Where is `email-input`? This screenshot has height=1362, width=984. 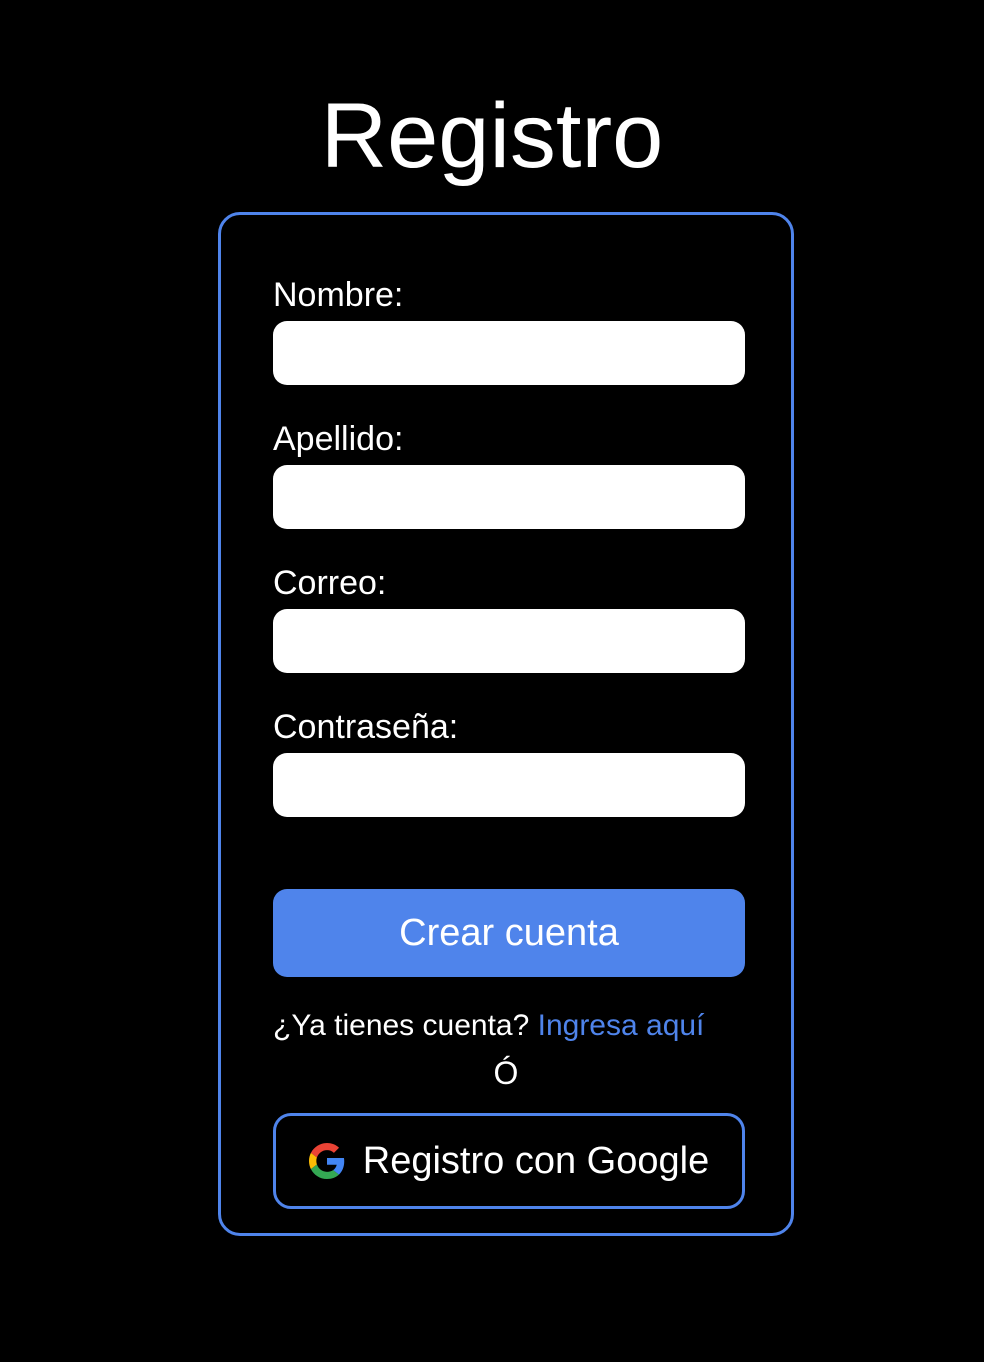
email-input is located at coordinates (509, 641).